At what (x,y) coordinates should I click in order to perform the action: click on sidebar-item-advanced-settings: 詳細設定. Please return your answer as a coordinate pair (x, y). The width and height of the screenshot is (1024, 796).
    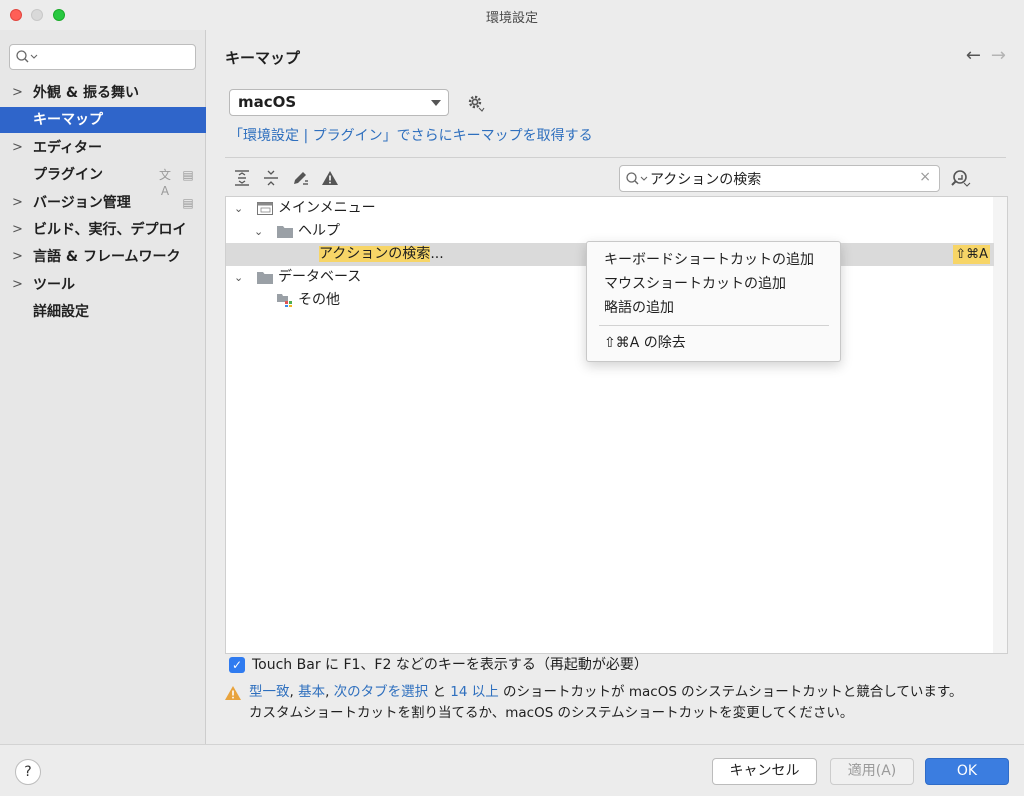
    Looking at the image, I should click on (103, 312).